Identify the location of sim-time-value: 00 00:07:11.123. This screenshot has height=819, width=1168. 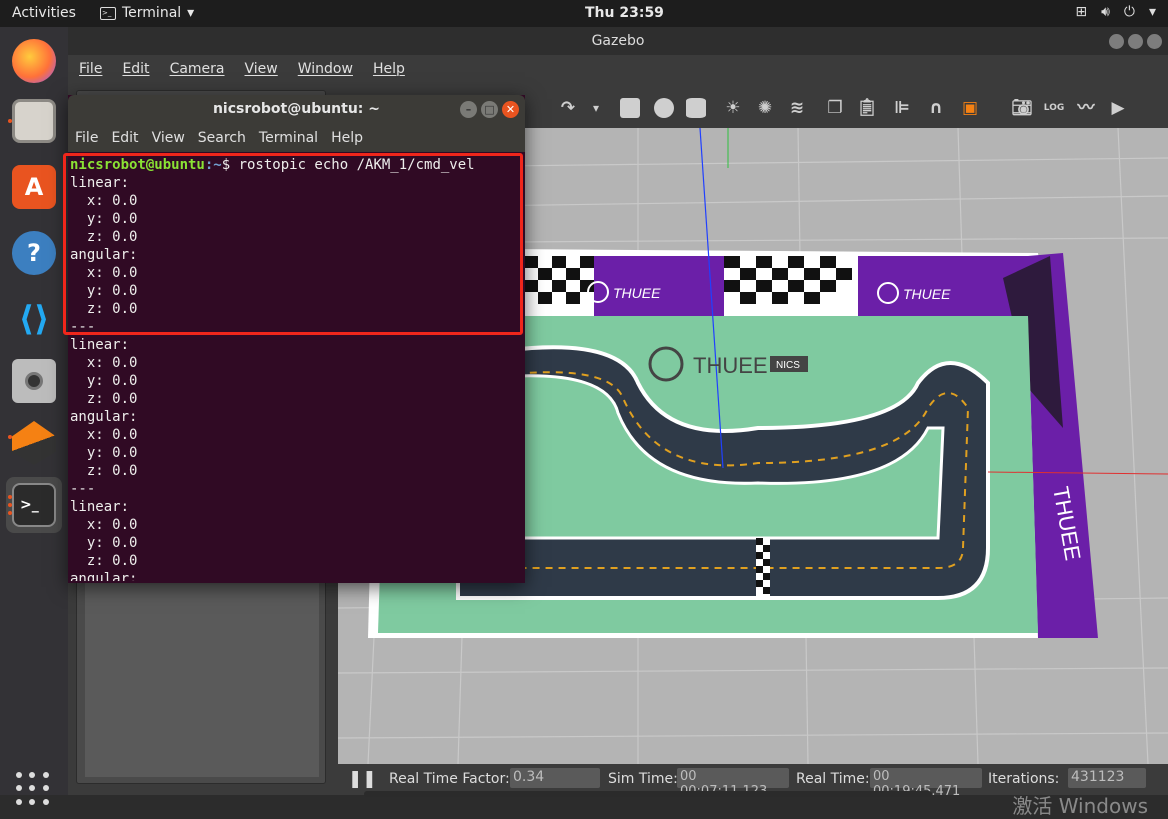
(733, 783).